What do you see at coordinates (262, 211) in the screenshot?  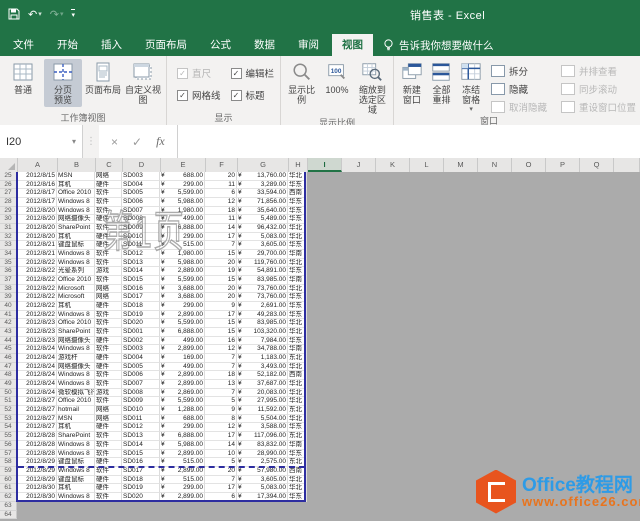 I see `cell-amount: ¥35,640.00` at bounding box center [262, 211].